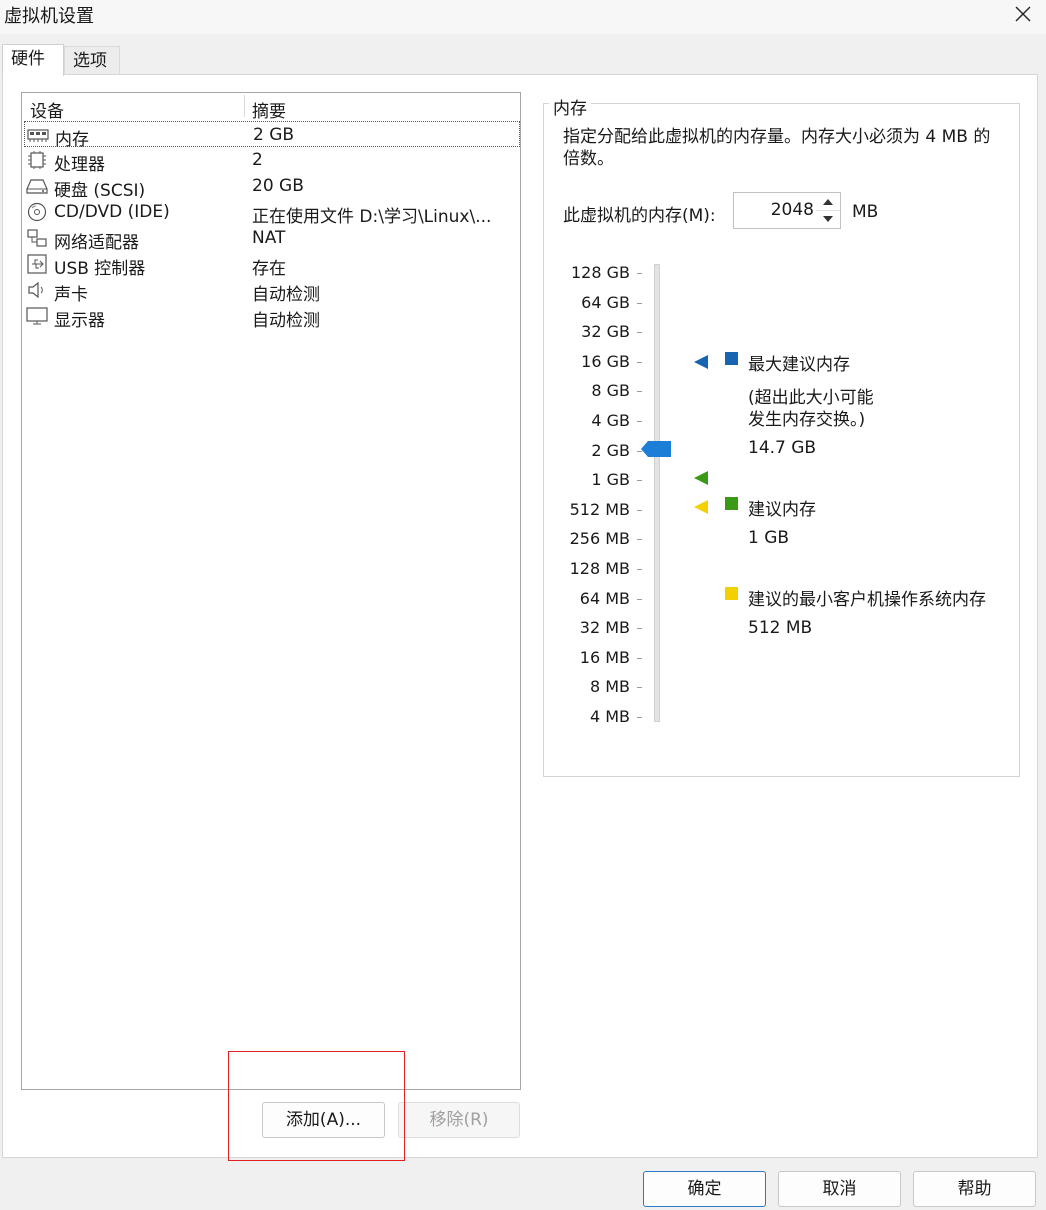 This screenshot has height=1210, width=1046. Describe the element at coordinates (37, 186) in the screenshot. I see `hard-disk-icon` at that location.